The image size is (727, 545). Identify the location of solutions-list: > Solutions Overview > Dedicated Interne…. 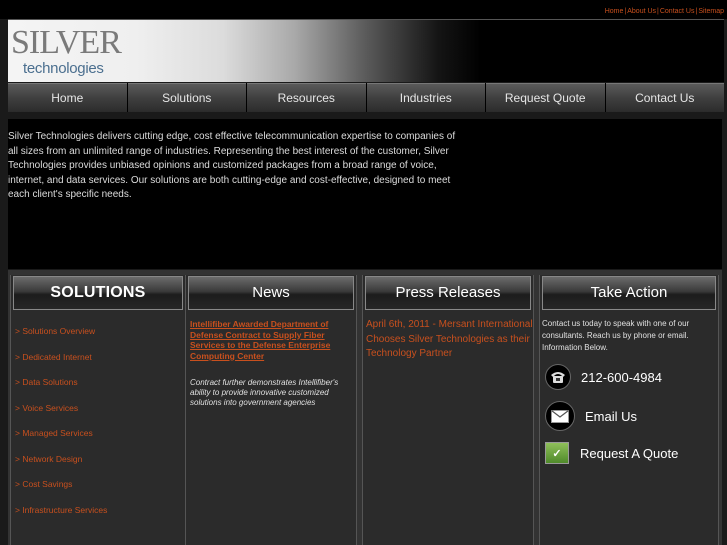
(61, 427).